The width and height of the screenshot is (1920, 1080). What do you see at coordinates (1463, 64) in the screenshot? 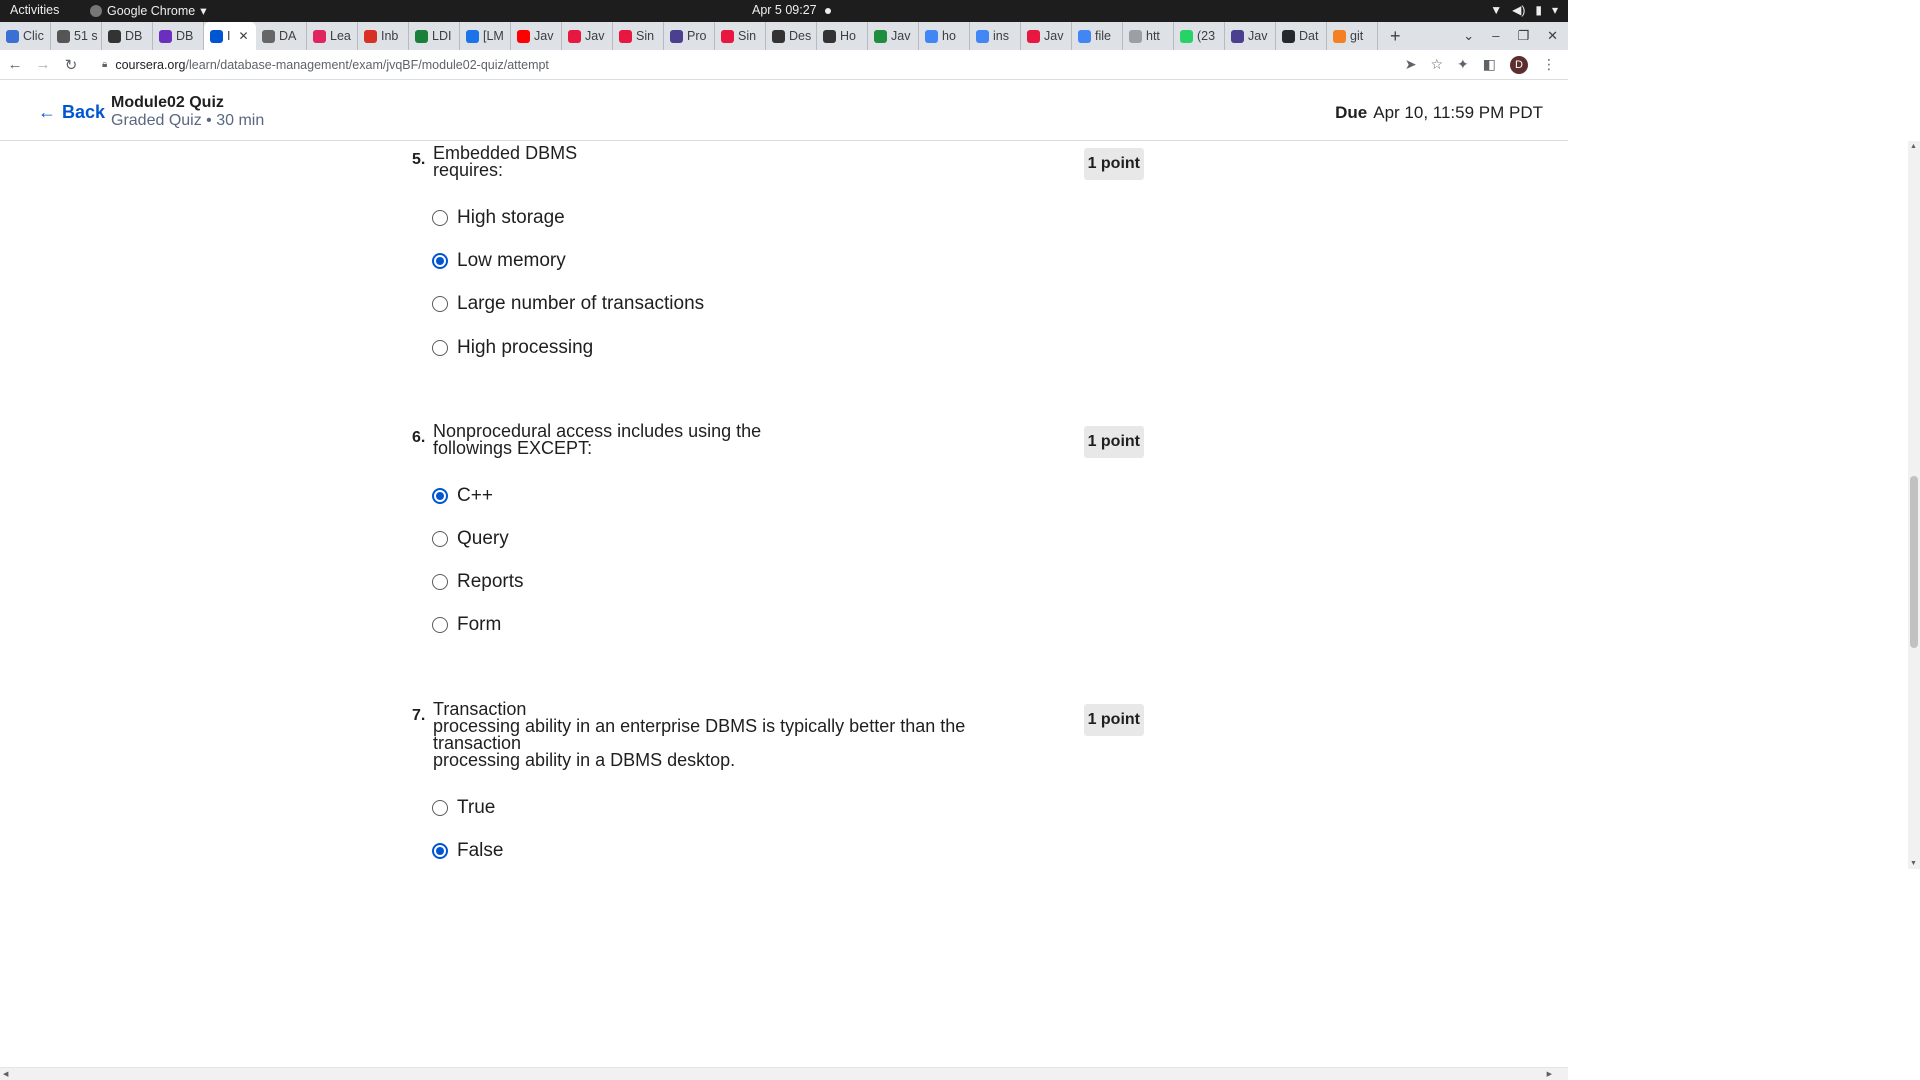
I see `extensions-icon: ✦` at bounding box center [1463, 64].